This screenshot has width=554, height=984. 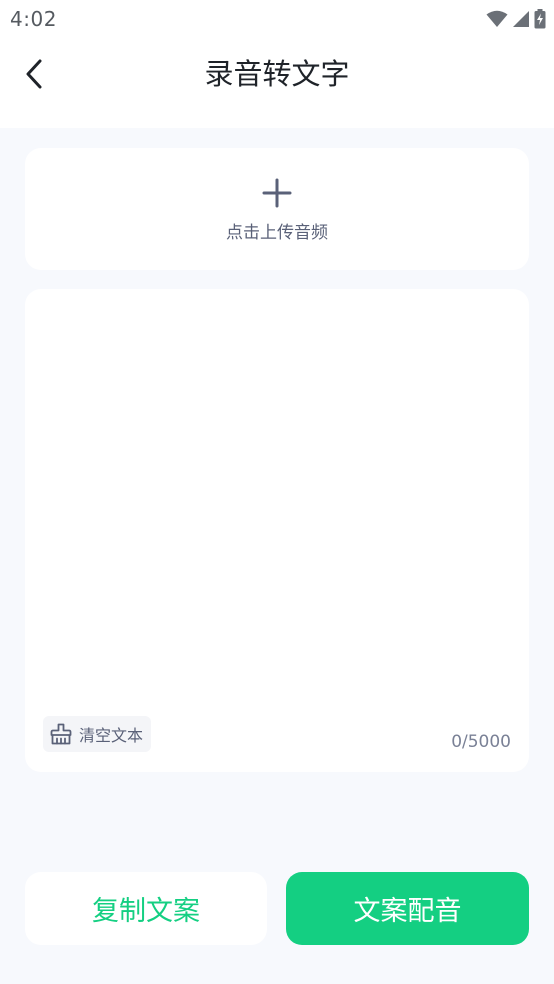 I want to click on plus-icon, so click(x=277, y=193).